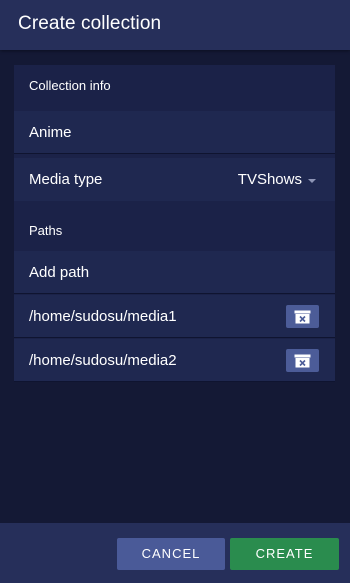  I want to click on cancel-button: CANCEL, so click(171, 554).